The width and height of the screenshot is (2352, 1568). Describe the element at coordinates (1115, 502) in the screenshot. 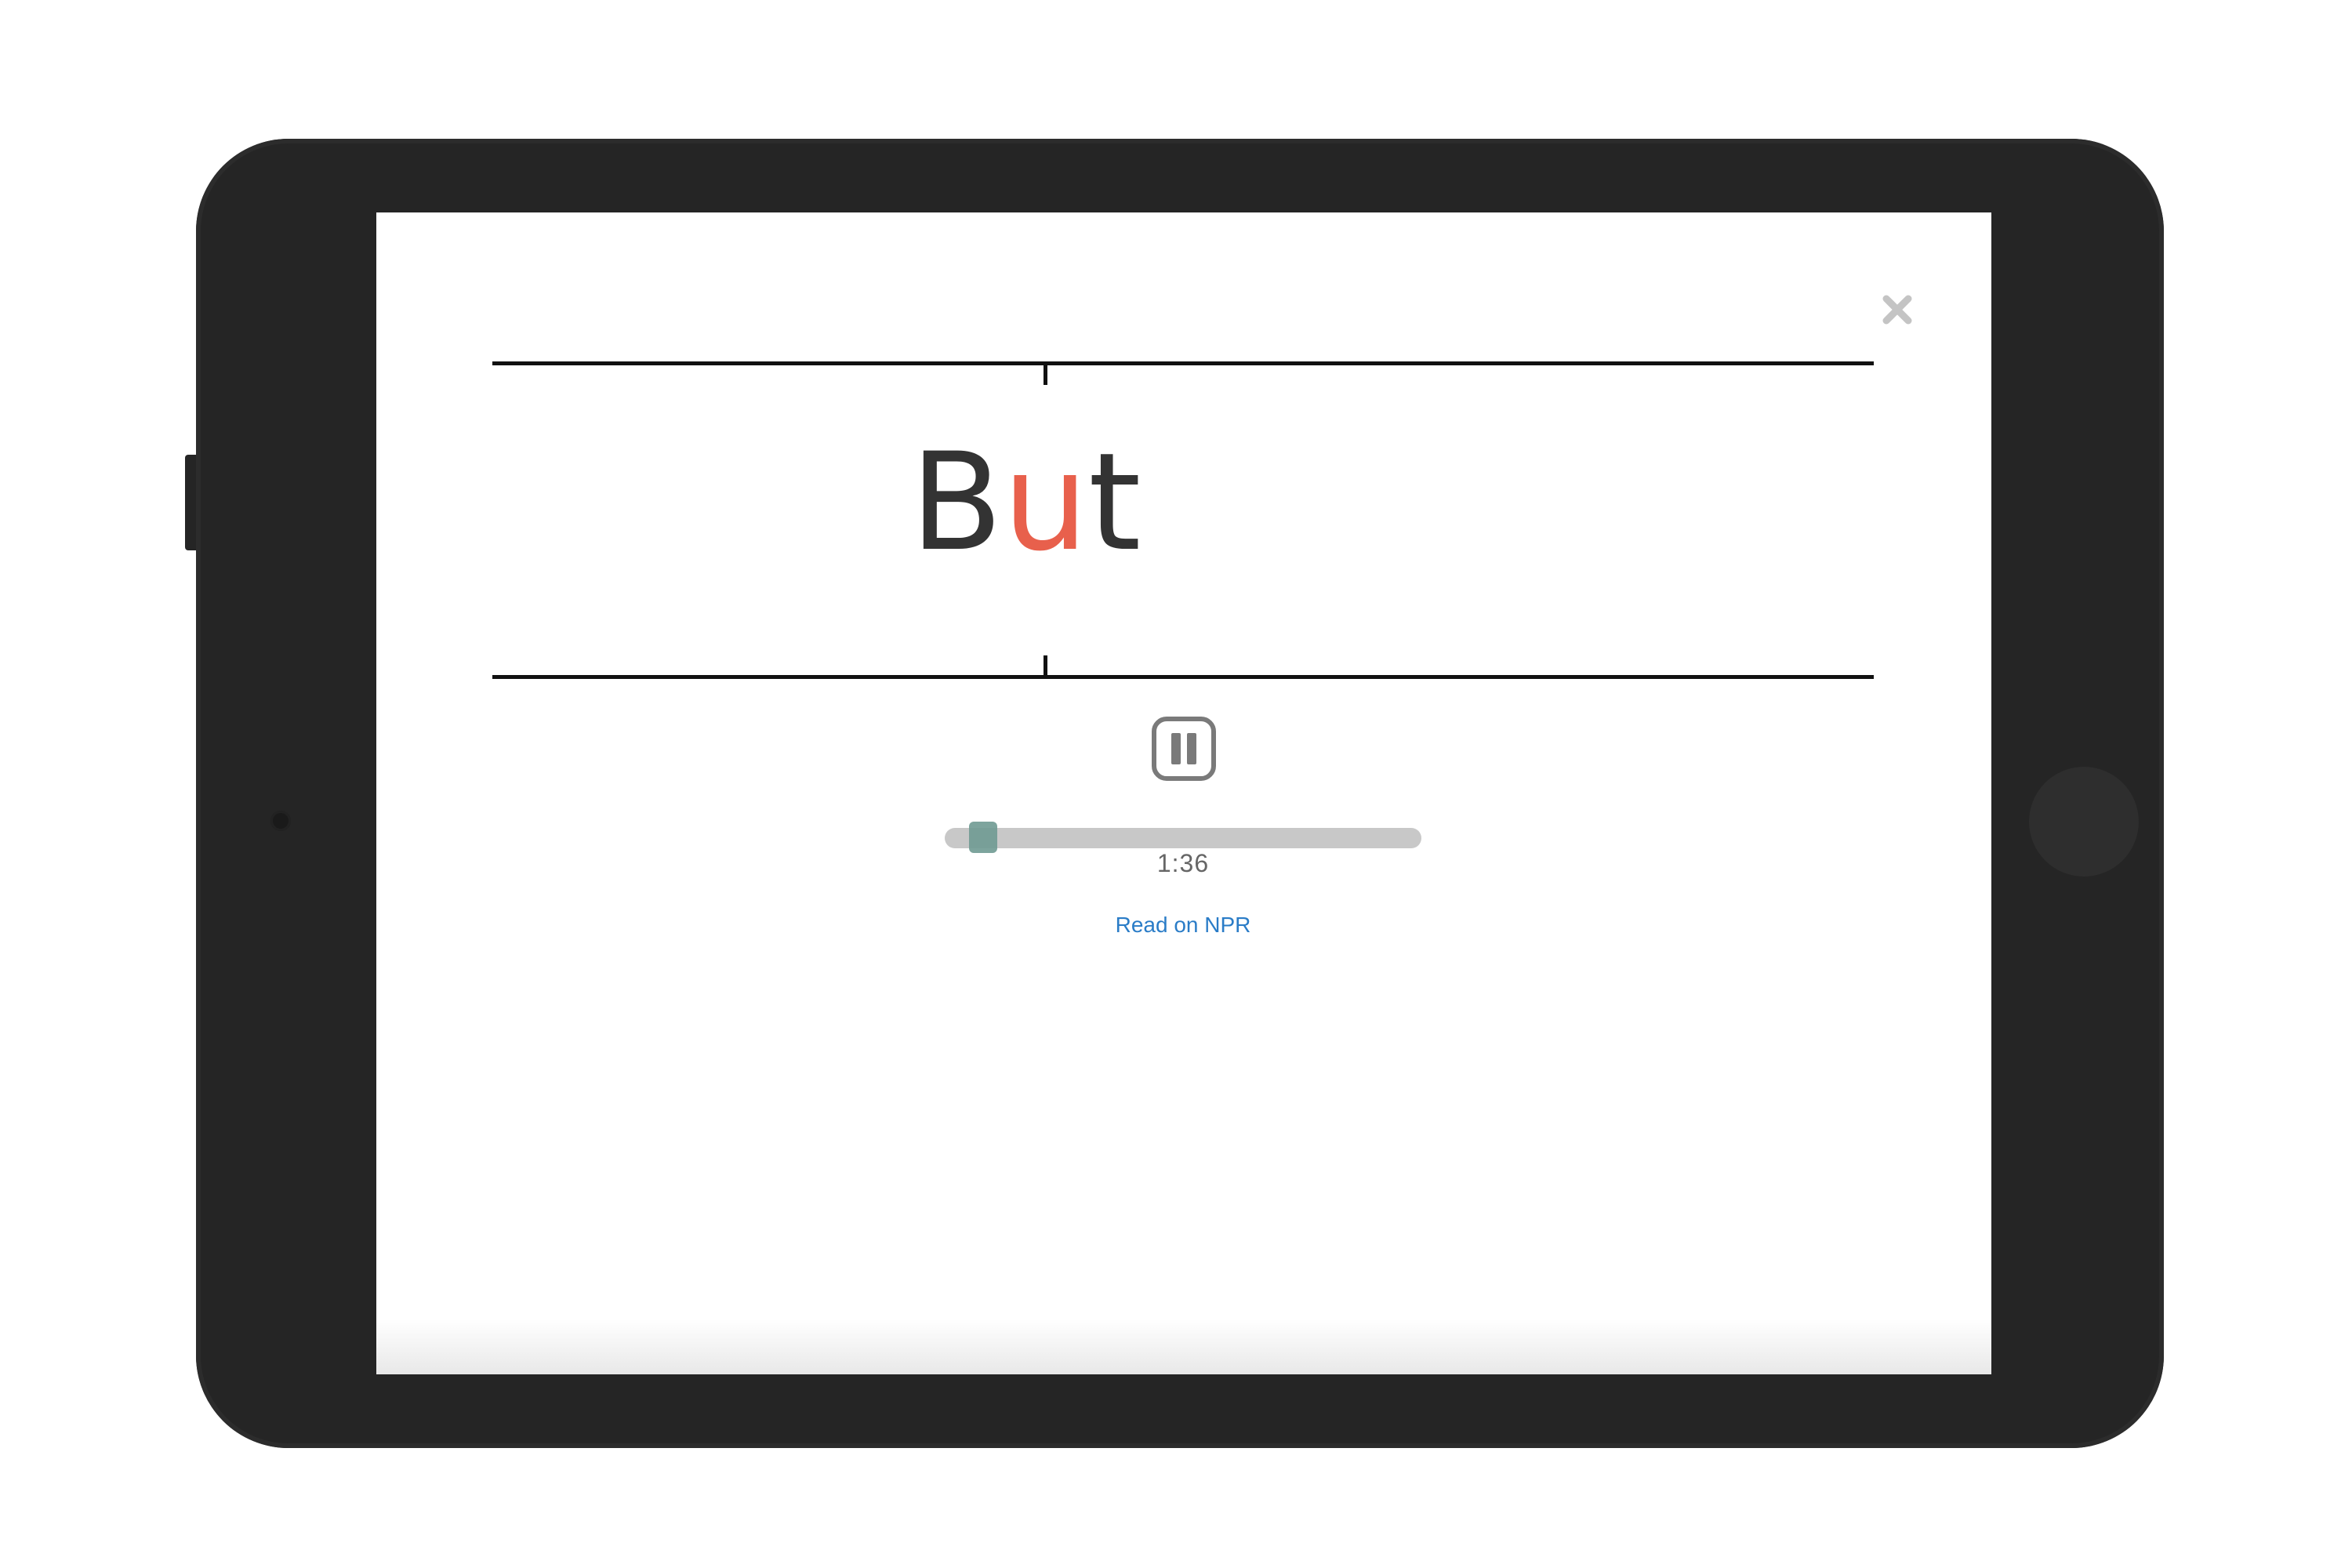

I see `word-after-focus: t` at that location.